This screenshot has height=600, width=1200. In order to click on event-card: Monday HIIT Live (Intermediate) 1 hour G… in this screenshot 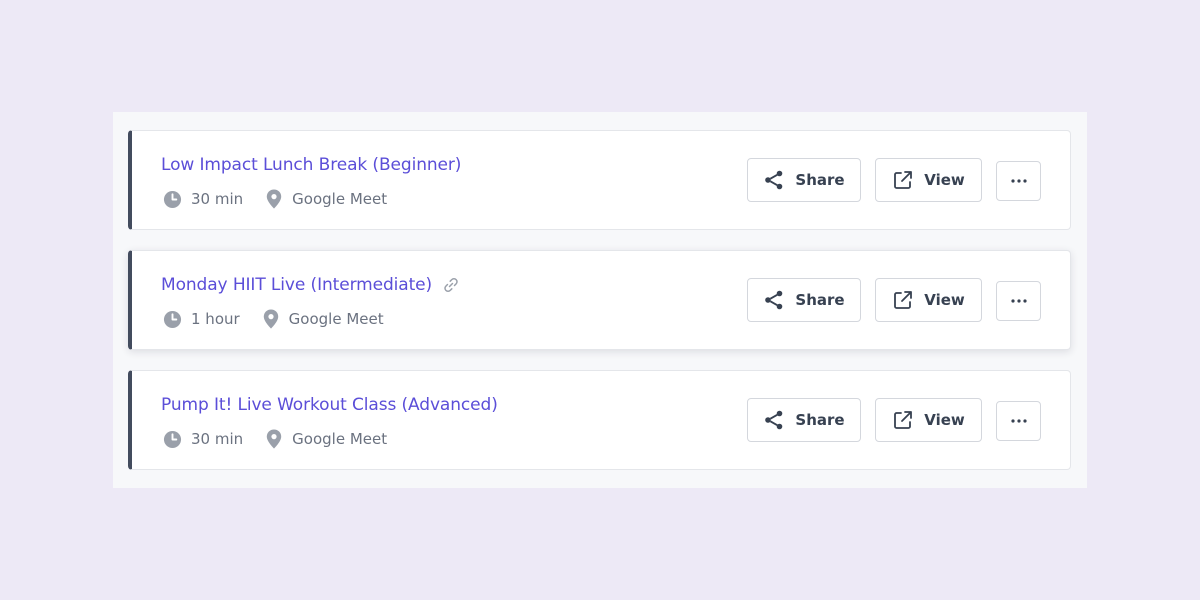, I will do `click(599, 300)`.